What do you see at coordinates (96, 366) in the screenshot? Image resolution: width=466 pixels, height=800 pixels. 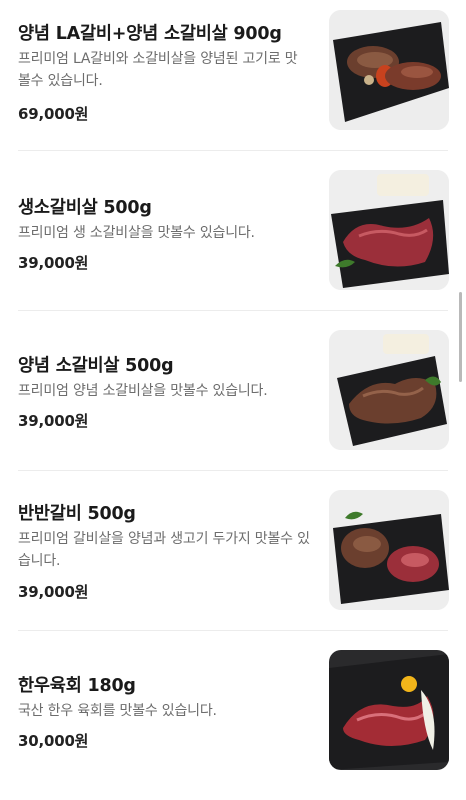 I see `menu-item-name: 양념 소갈비살 500g` at bounding box center [96, 366].